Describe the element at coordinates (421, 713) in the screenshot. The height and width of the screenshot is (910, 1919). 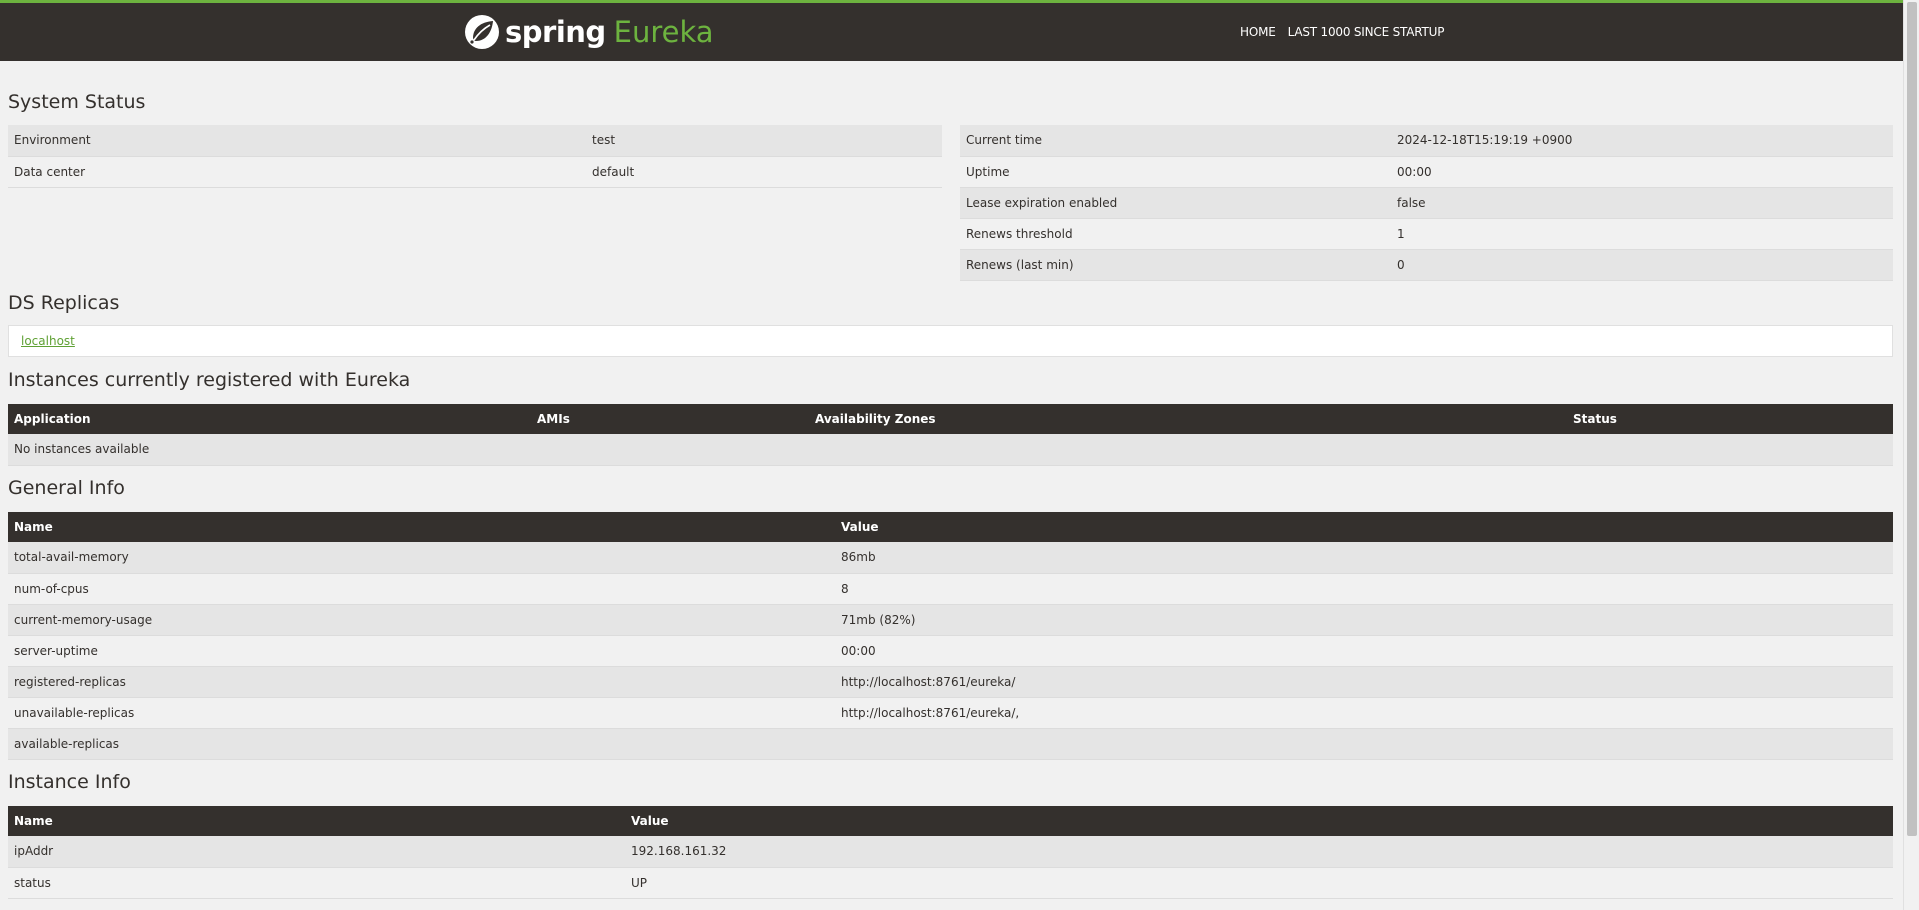
I see `info-name: unavailable-replicas` at that location.